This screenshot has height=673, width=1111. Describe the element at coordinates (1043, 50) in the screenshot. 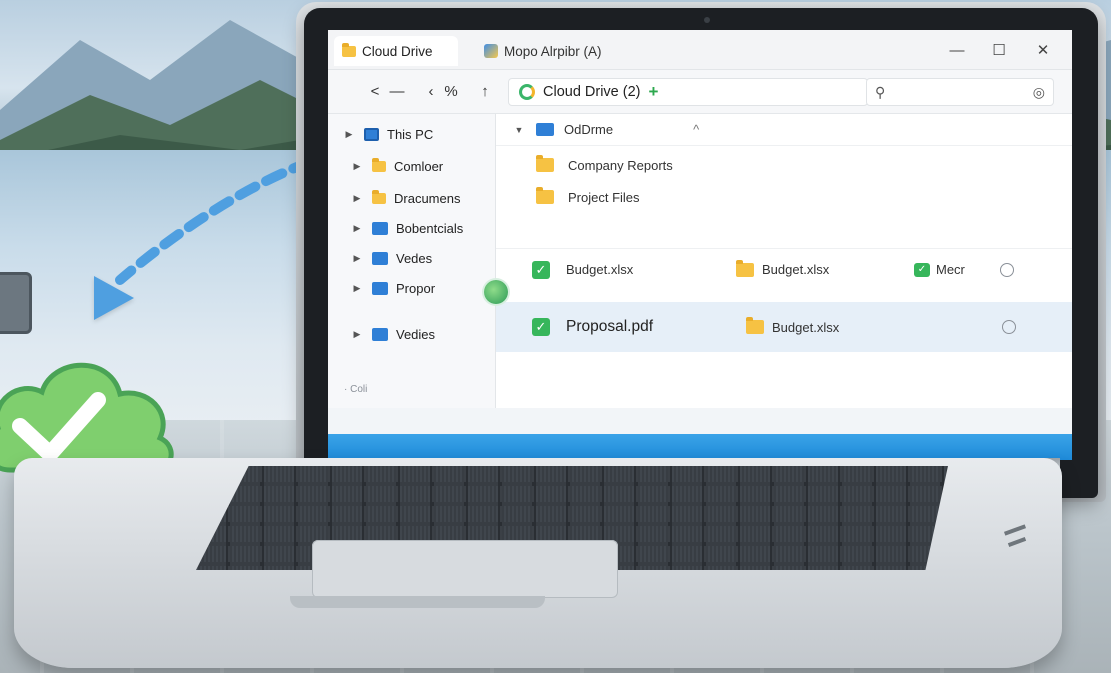

I see `close-button: ✕` at that location.